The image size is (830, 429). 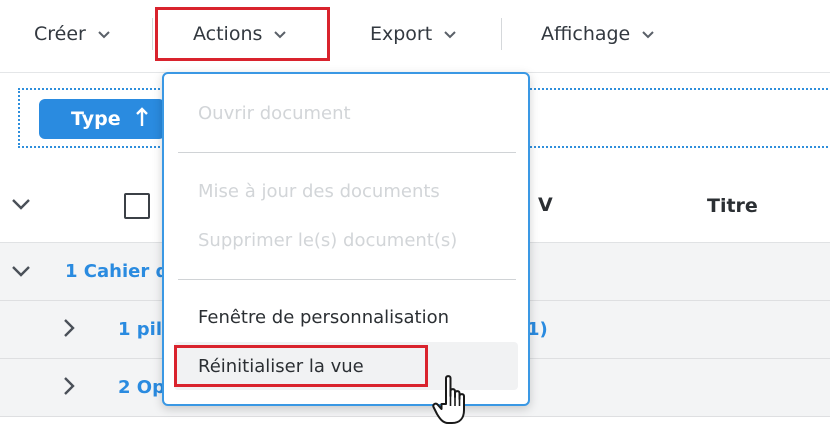 What do you see at coordinates (21, 206) in the screenshot?
I see `collapse-all-chevron-icon` at bounding box center [21, 206].